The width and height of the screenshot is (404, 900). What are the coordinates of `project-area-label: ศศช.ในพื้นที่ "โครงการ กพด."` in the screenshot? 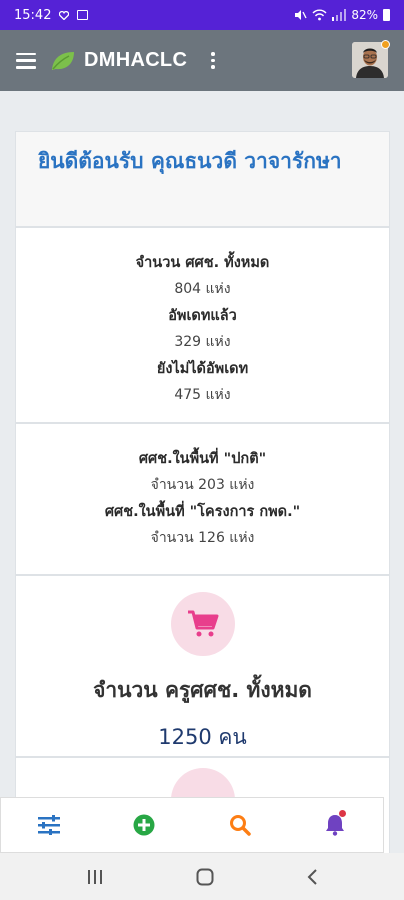 It's located at (202, 512).